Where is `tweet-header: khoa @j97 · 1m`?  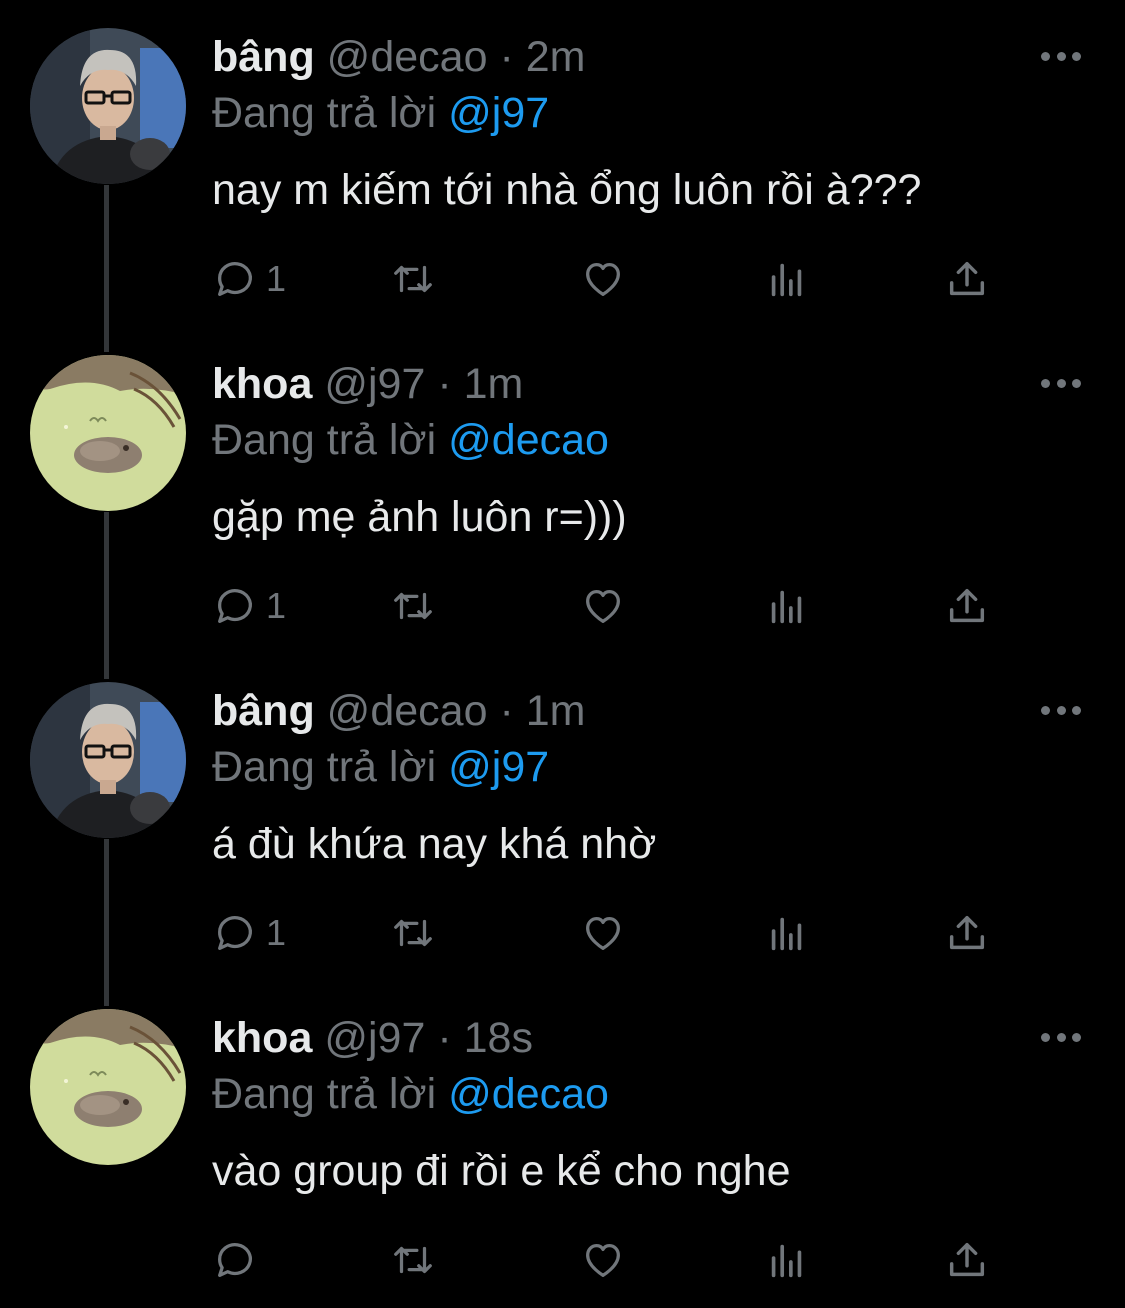 tweet-header: khoa @j97 · 1m is located at coordinates (367, 384).